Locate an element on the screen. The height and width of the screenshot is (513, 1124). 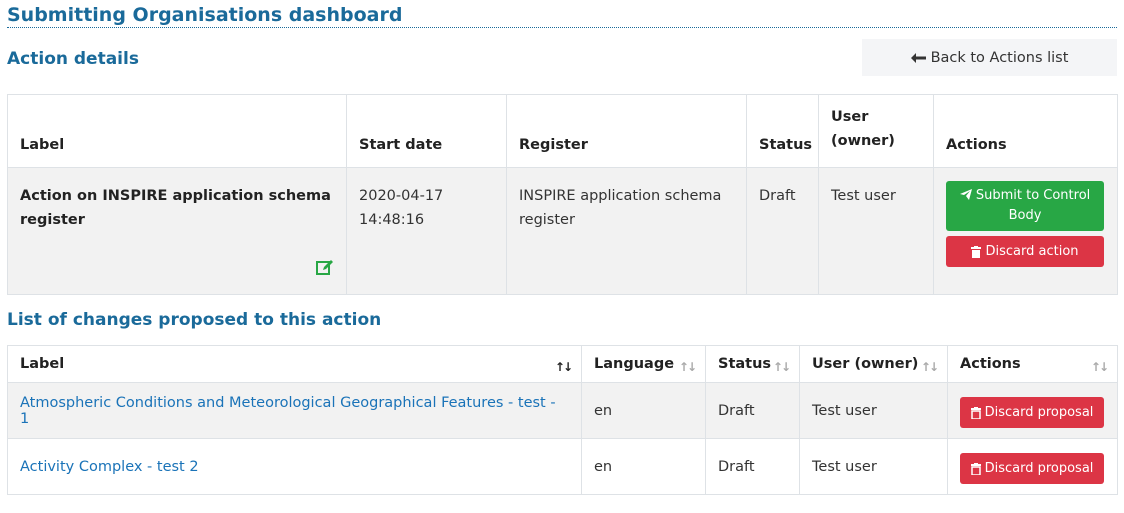
arrow-left-icon is located at coordinates (918, 57).